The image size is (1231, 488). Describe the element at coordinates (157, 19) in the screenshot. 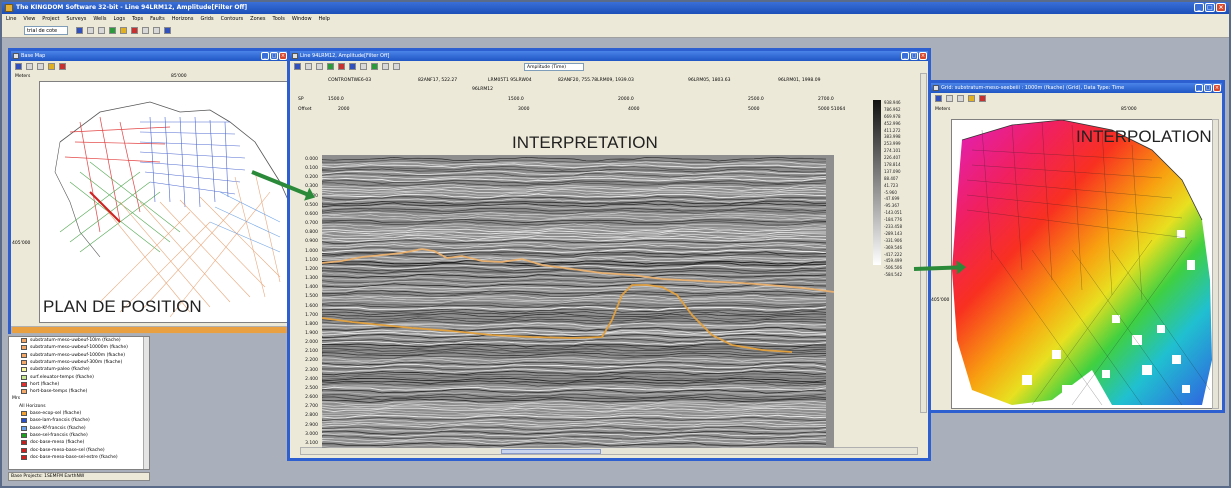

I see `menu-faults: Faults` at that location.